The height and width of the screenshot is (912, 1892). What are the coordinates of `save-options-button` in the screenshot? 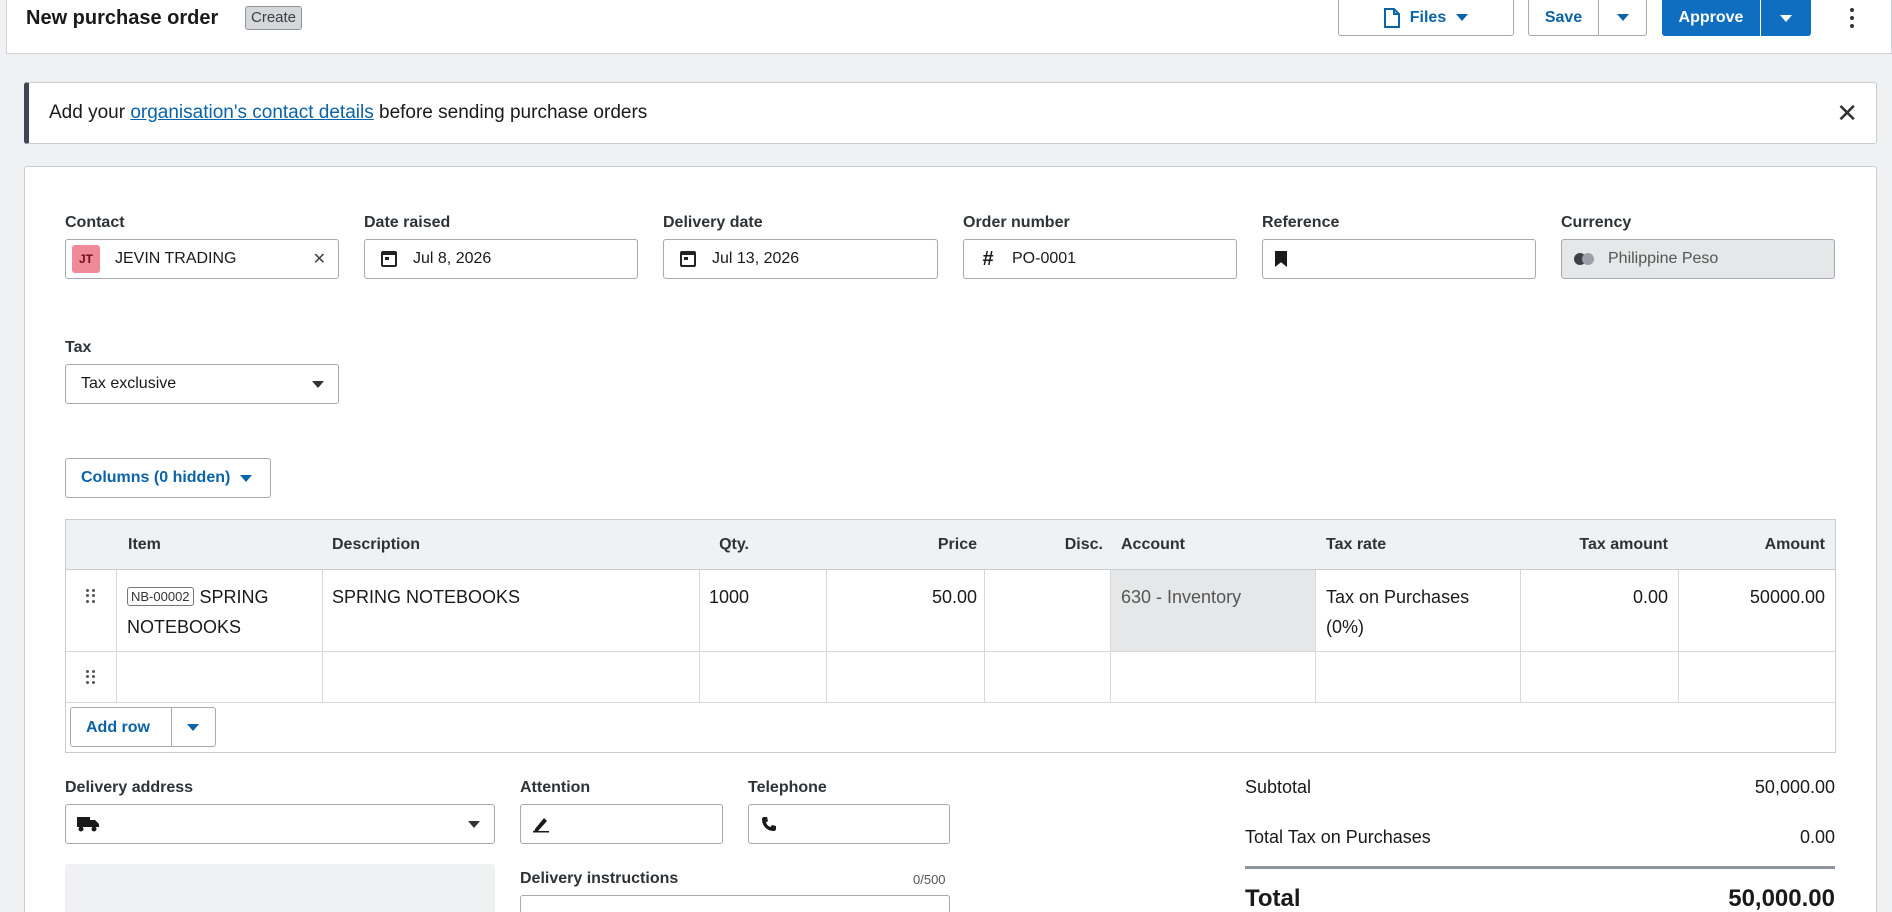 It's located at (1622, 18).